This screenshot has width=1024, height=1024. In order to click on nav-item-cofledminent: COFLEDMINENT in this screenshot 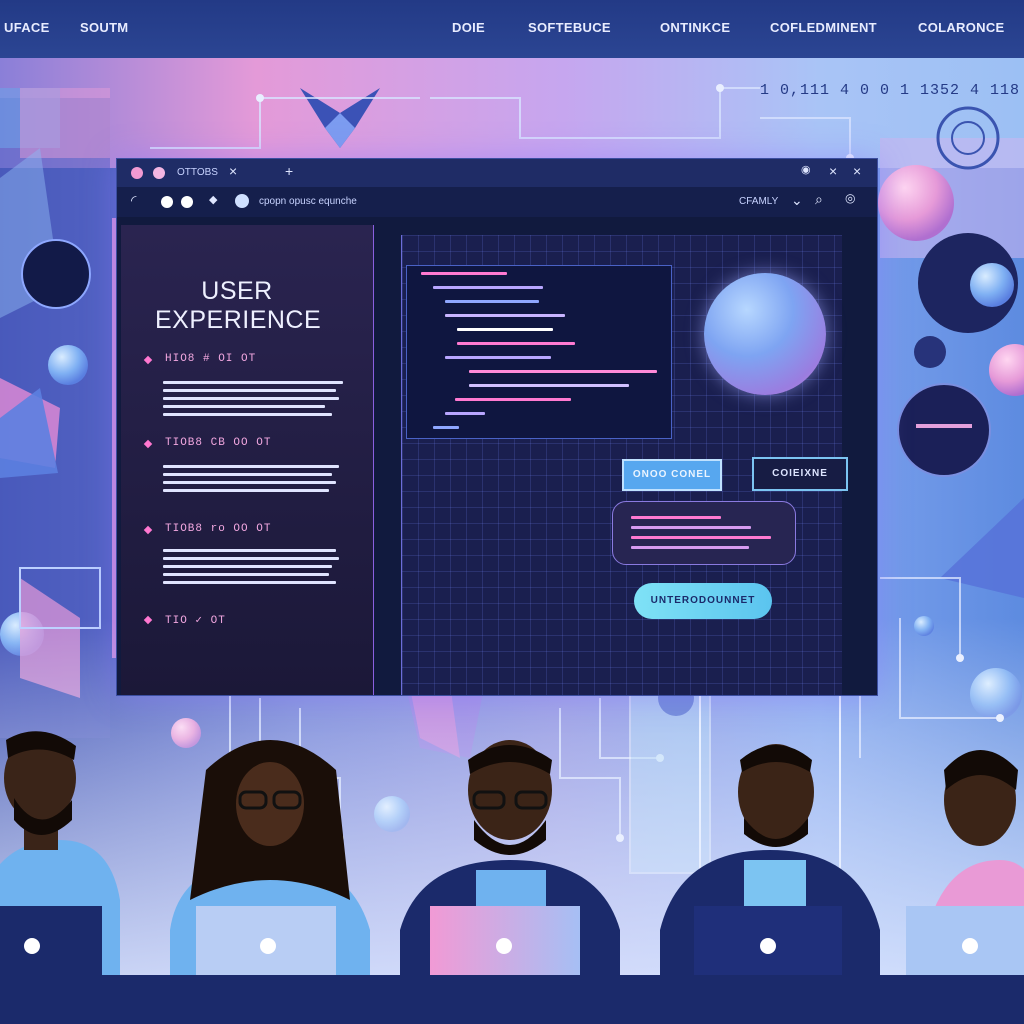, I will do `click(823, 27)`.